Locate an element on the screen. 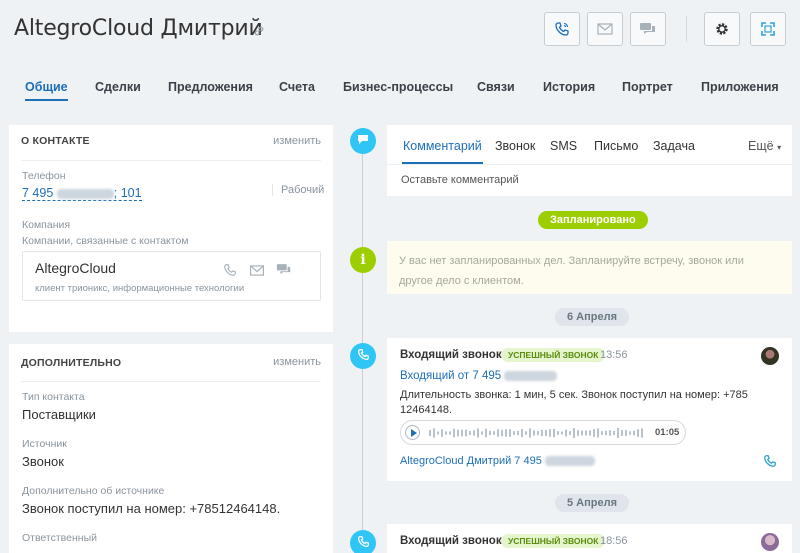 The width and height of the screenshot is (800, 553). phone-label: Телефон is located at coordinates (44, 176).